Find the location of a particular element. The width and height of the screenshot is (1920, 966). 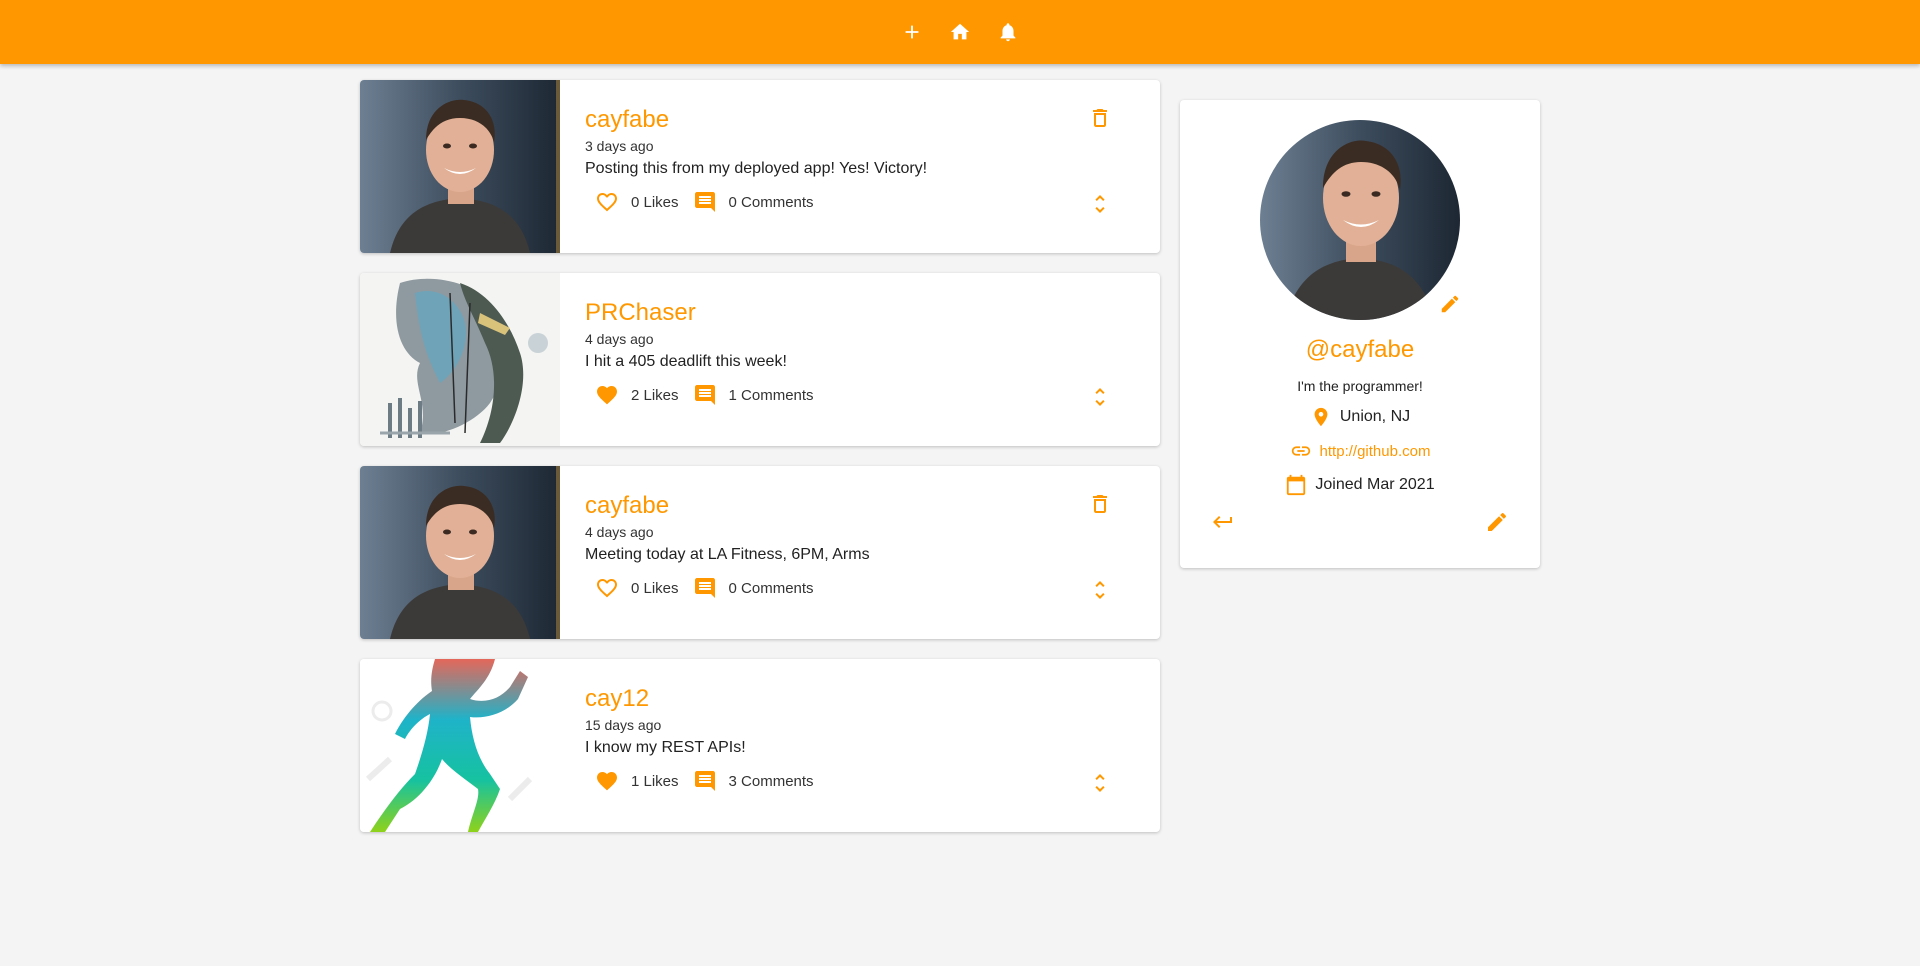

profile-joined-row: Joined Mar 2021 is located at coordinates (1360, 485).